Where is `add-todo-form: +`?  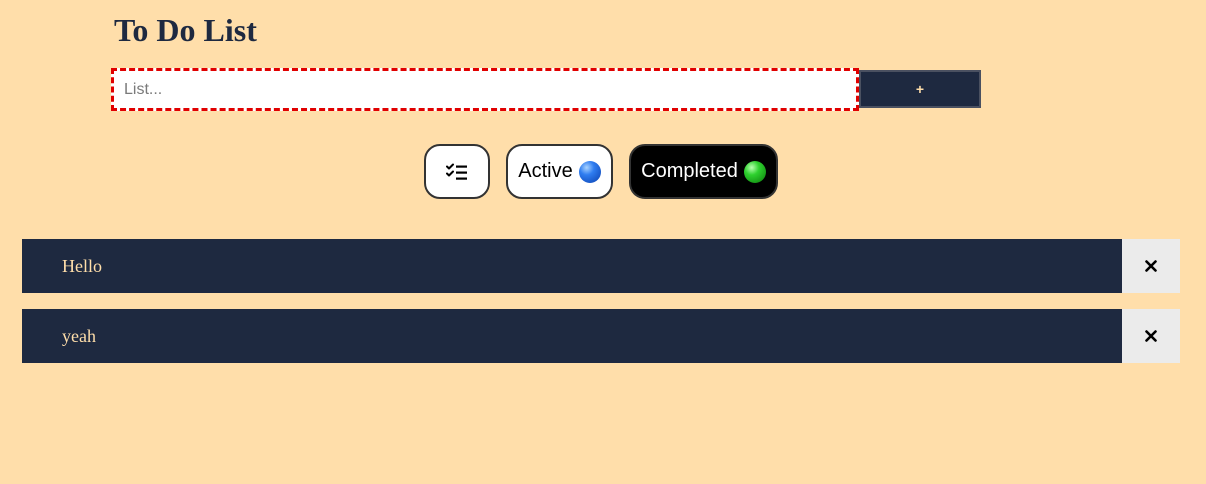 add-todo-form: + is located at coordinates (546, 89).